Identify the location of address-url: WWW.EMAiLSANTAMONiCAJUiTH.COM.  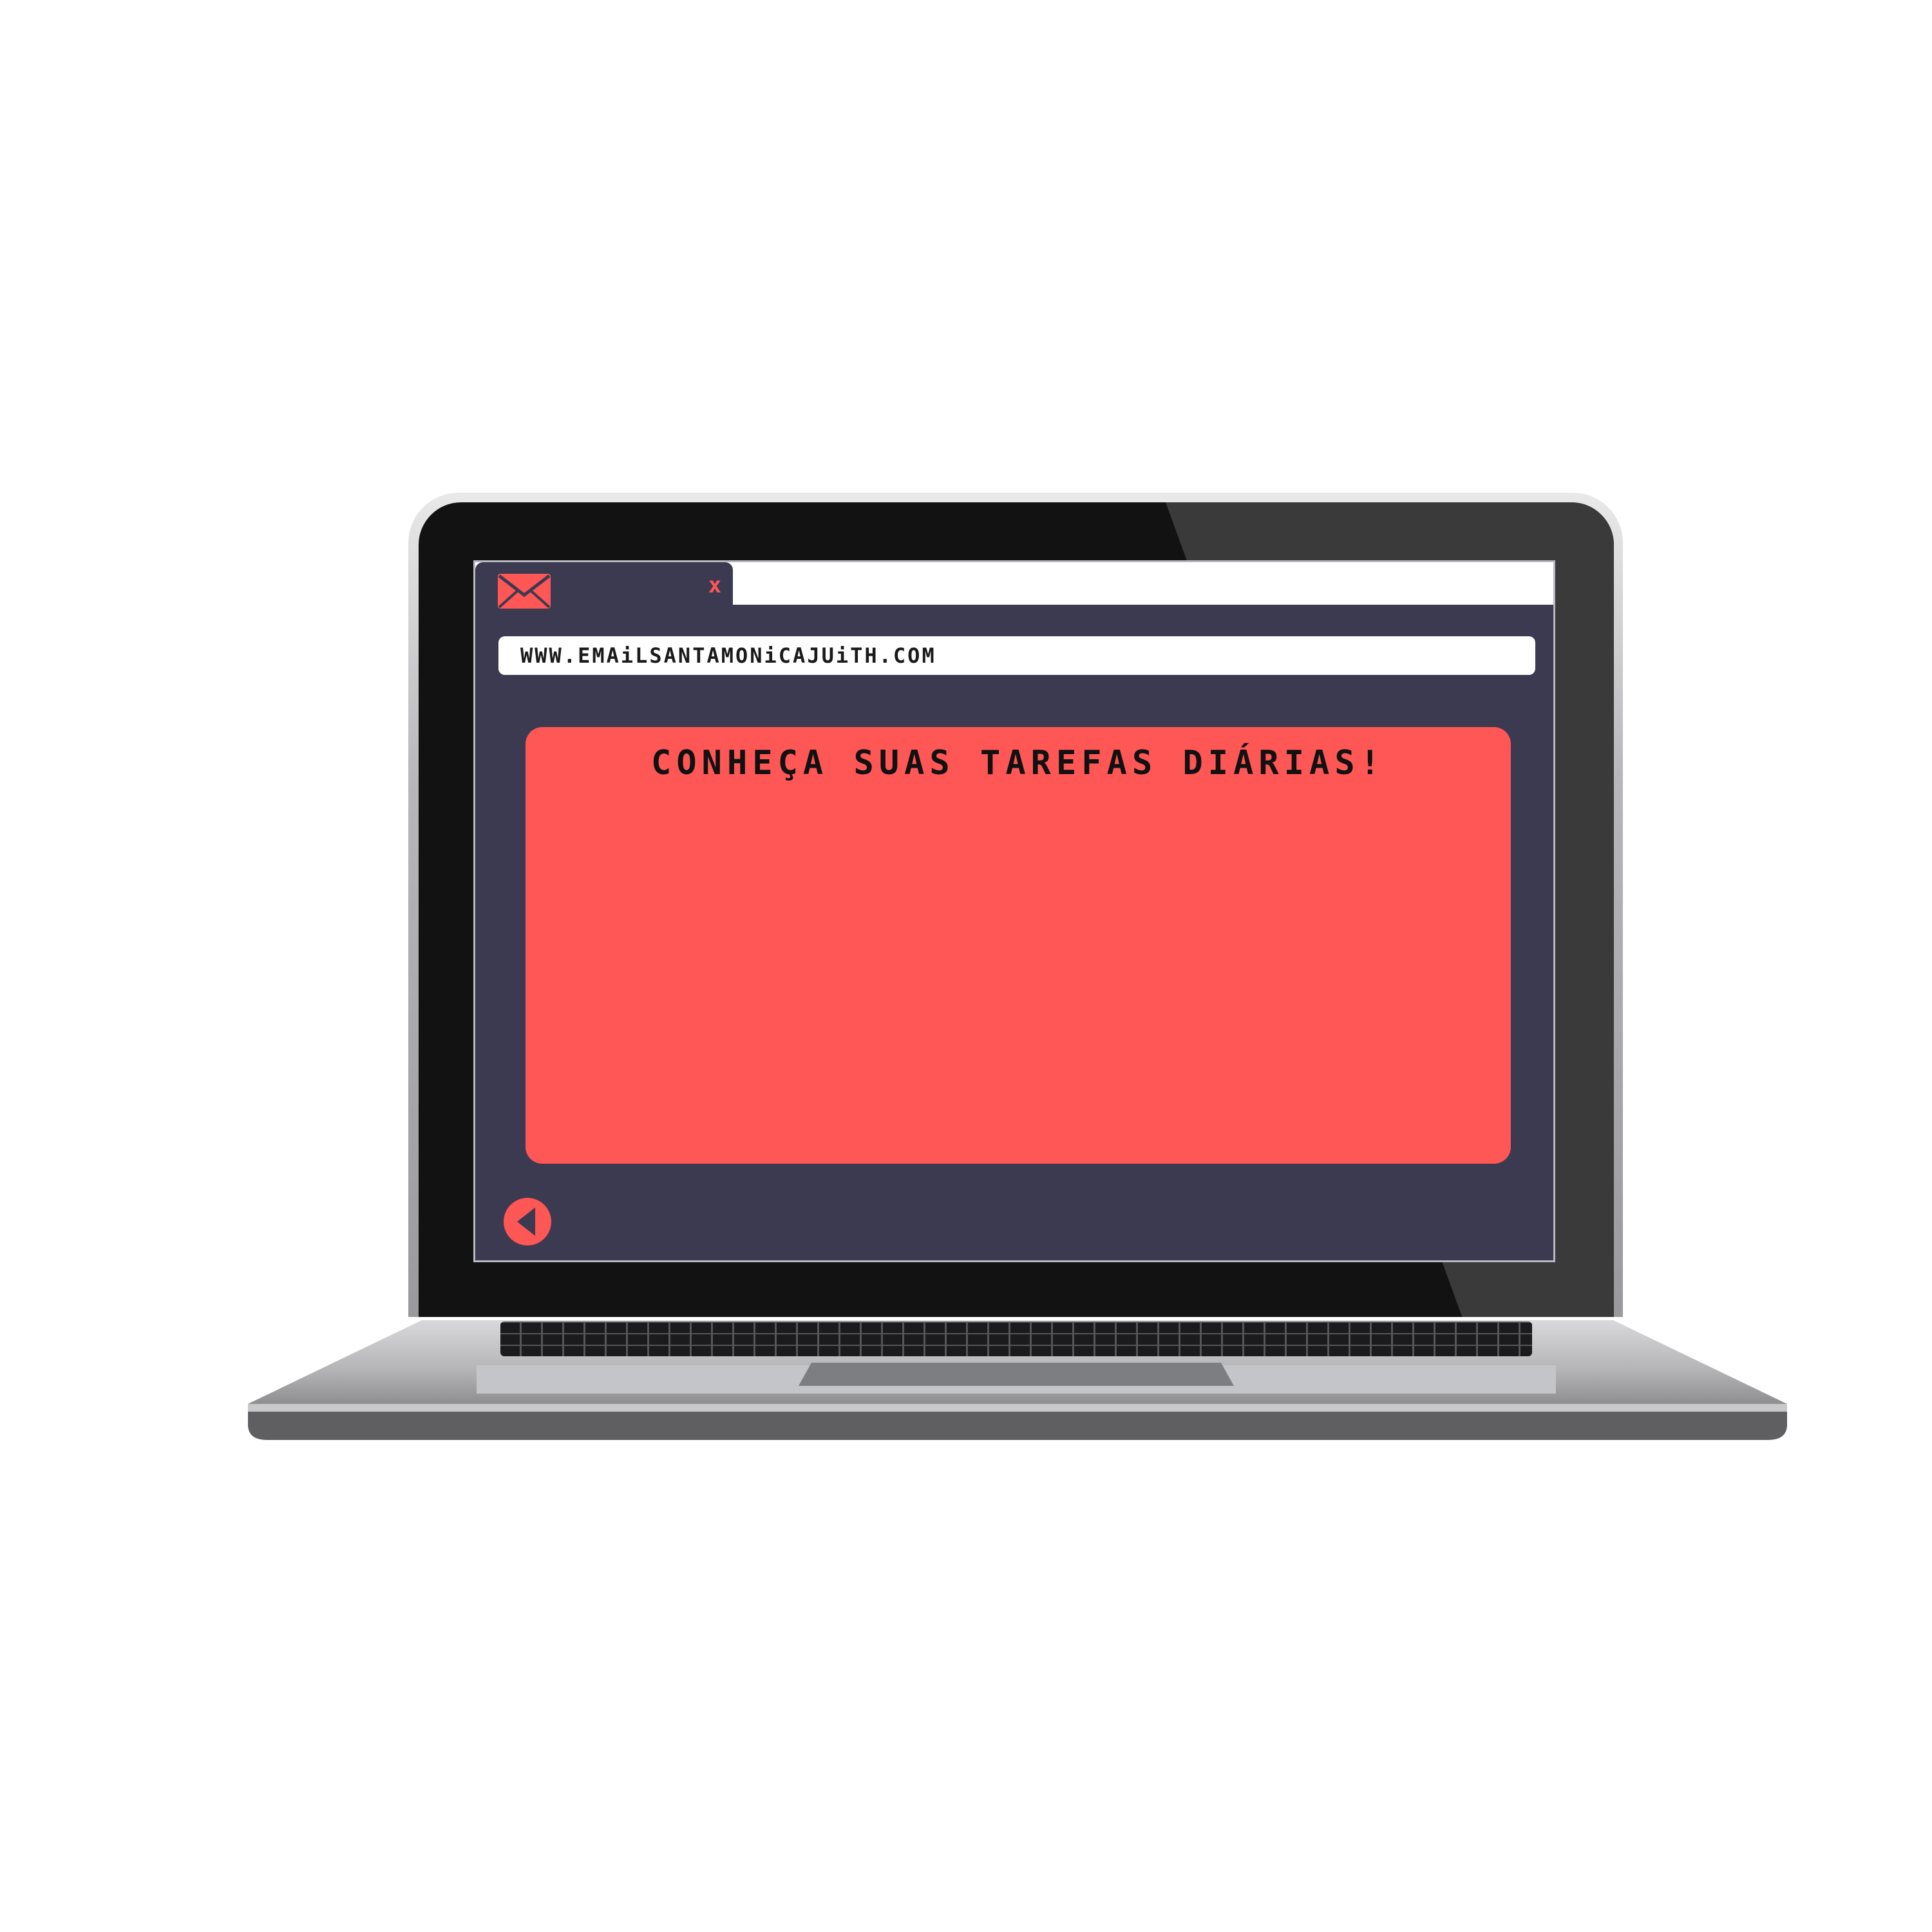
(728, 655).